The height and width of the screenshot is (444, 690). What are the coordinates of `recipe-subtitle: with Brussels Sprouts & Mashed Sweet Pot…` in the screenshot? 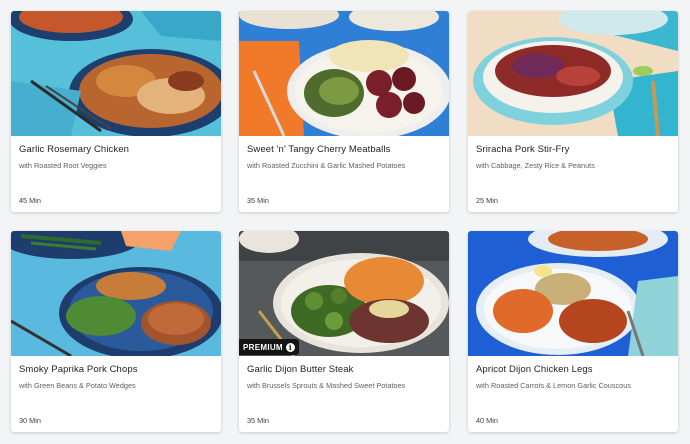 It's located at (326, 385).